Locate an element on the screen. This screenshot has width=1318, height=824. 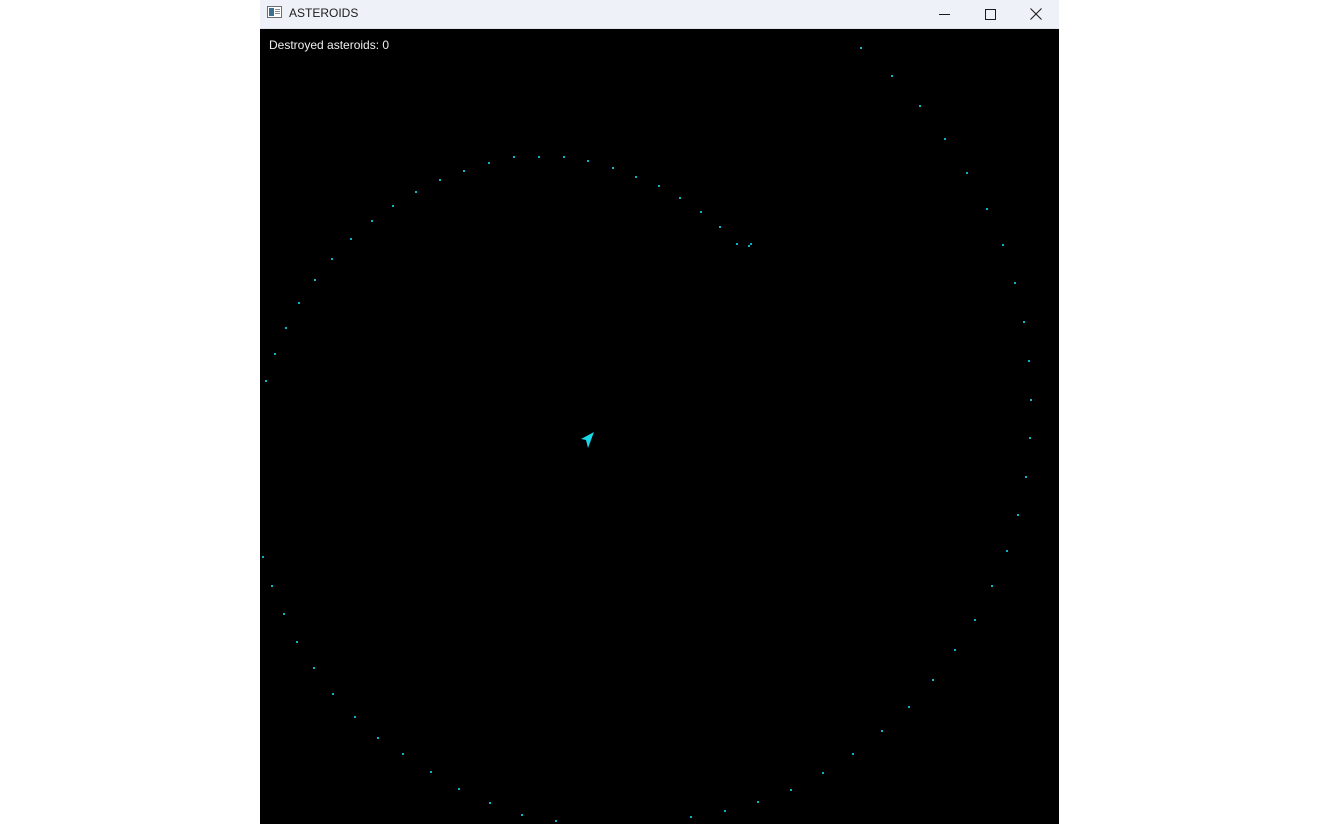
close-button is located at coordinates (1036, 14).